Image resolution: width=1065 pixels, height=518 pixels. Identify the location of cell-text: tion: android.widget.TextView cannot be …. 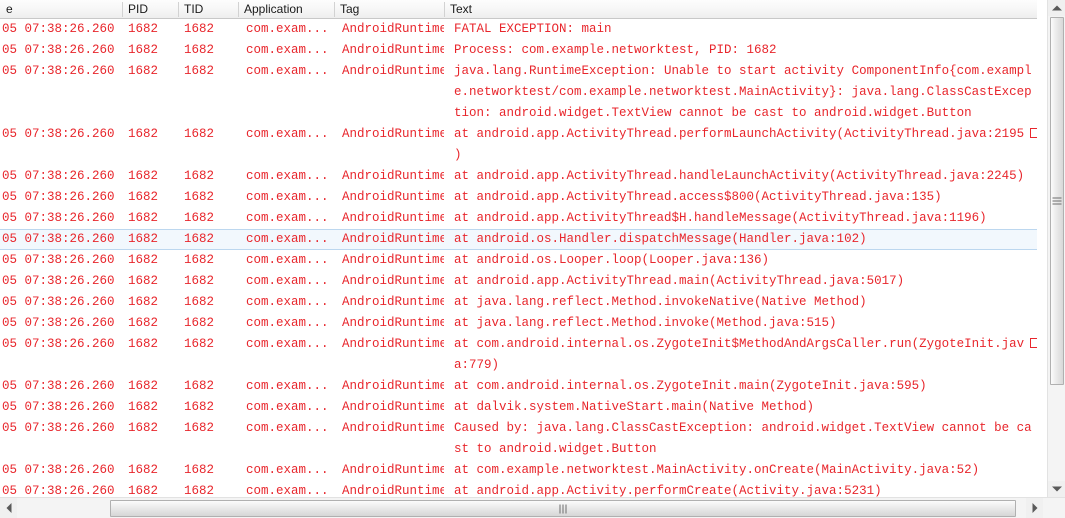
(713, 113).